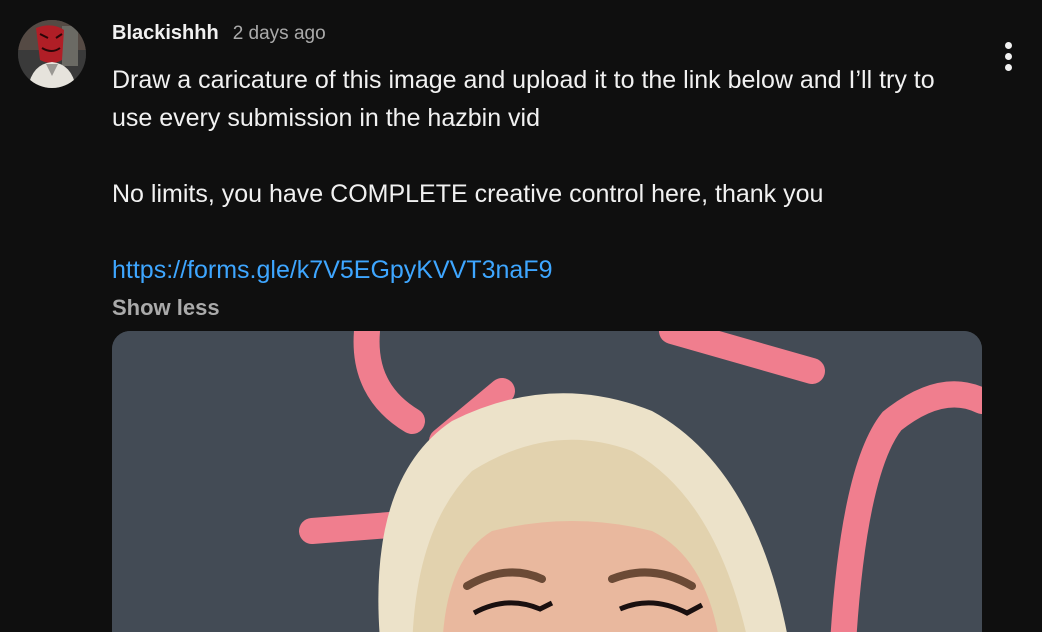  What do you see at coordinates (1008, 45) in the screenshot?
I see `more-vertical-icon` at bounding box center [1008, 45].